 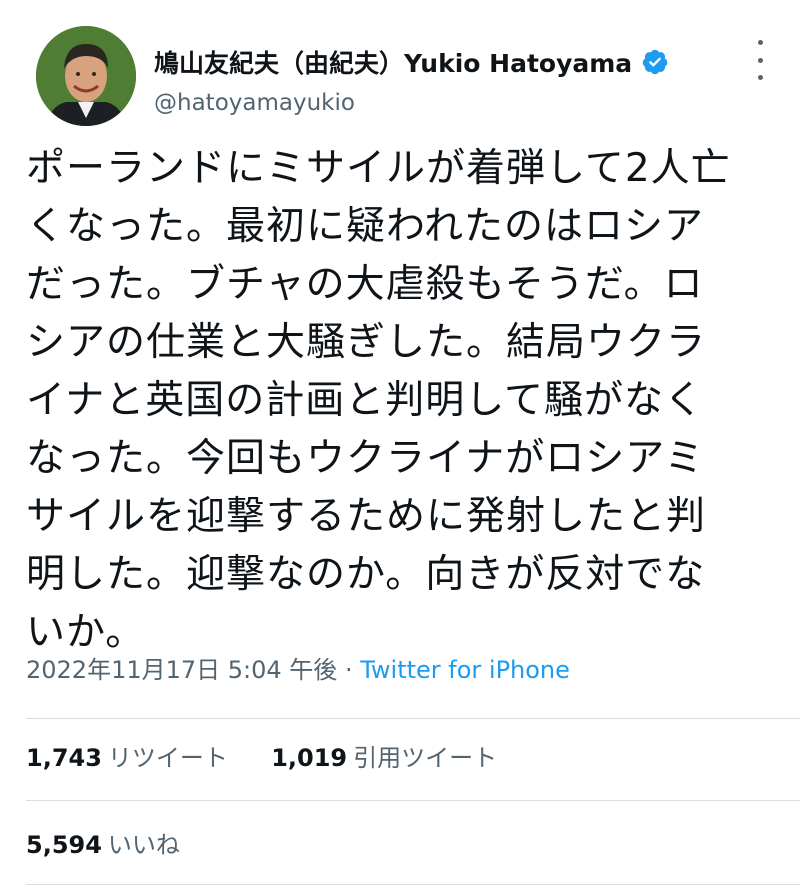 I want to click on avatar, so click(x=86, y=76).